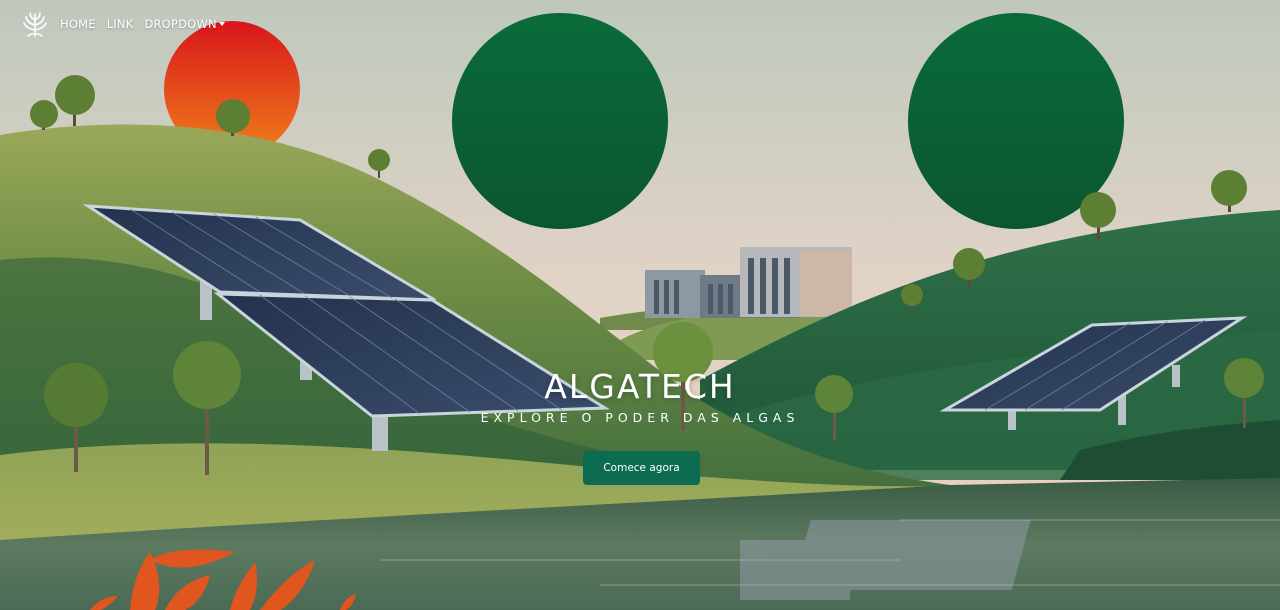 This screenshot has width=1280, height=610. What do you see at coordinates (142, 24) in the screenshot?
I see `nav-links: HOME LINK DROPDOWN` at bounding box center [142, 24].